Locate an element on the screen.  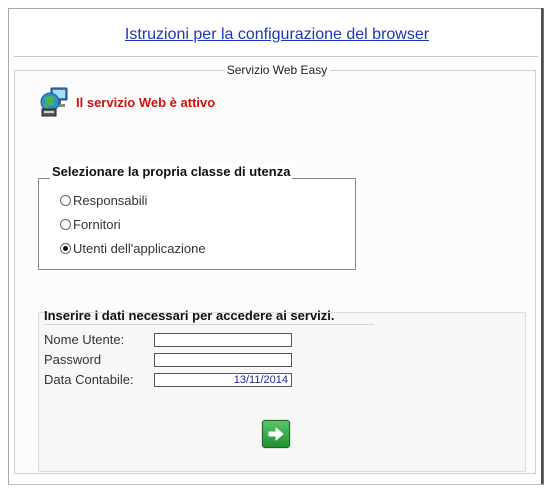
radio-responsabili: Responsabili is located at coordinates (103, 200).